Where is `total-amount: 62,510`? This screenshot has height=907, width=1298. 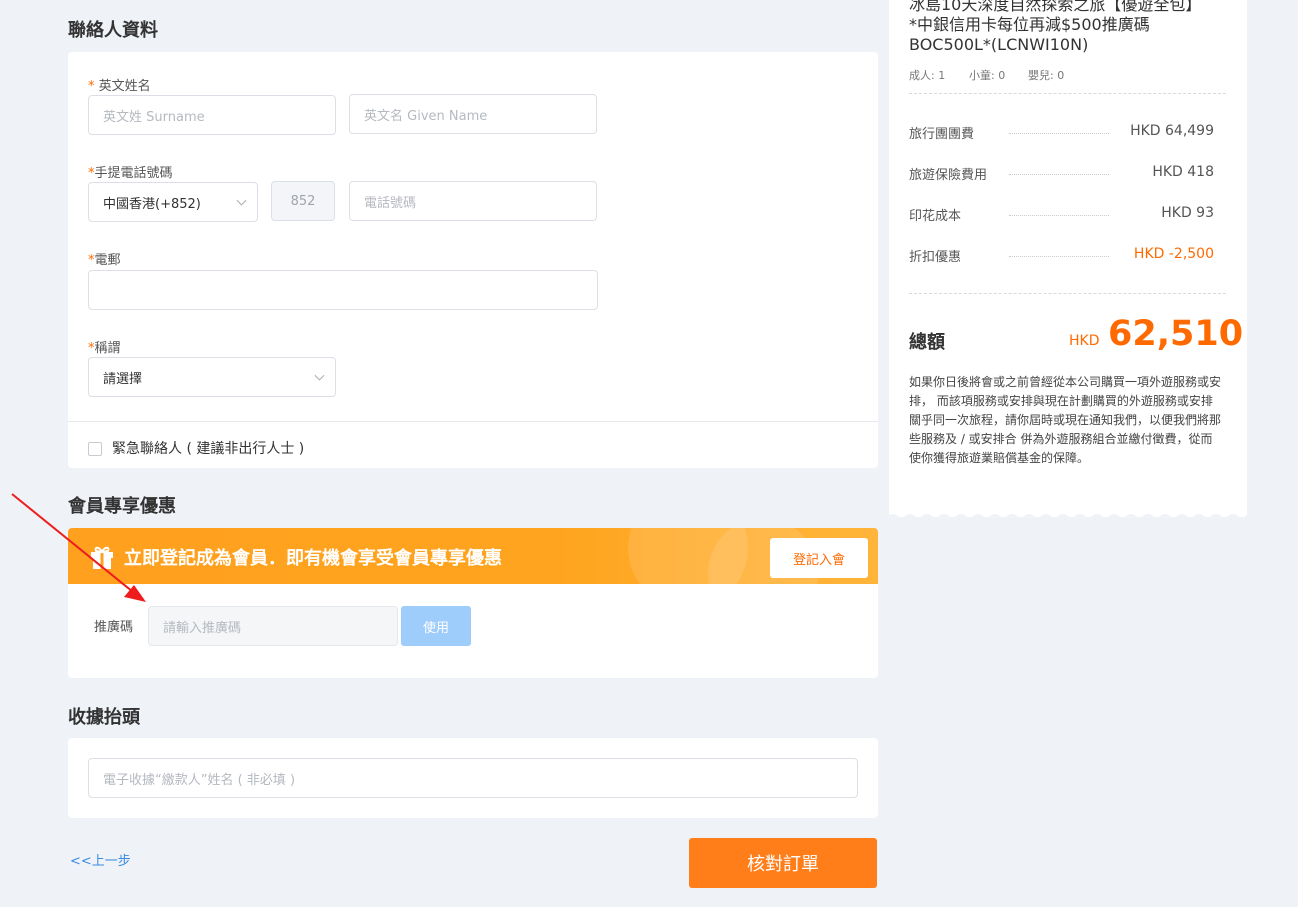
total-amount: 62,510 is located at coordinates (1176, 334).